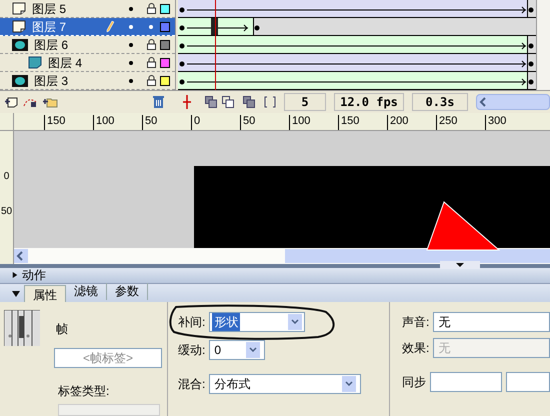 The image size is (550, 416). What do you see at coordinates (369, 101) in the screenshot?
I see `frame-rate-readout: 12.0 fps` at bounding box center [369, 101].